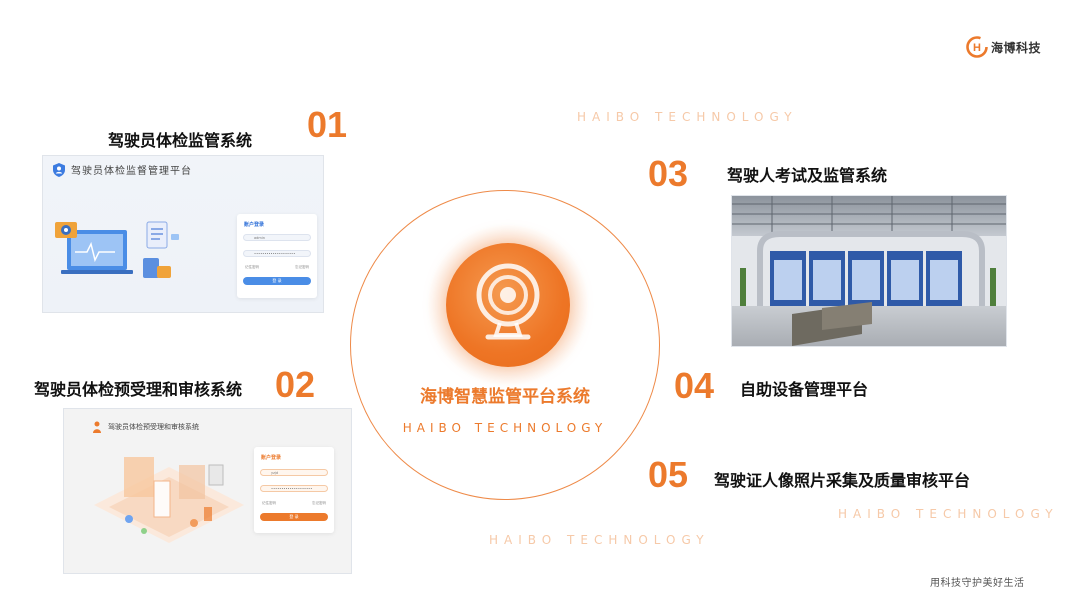 Image resolution: width=1080 pixels, height=609 pixels. What do you see at coordinates (977, 583) in the screenshot?
I see `slogan: 用科技守护美好生活` at bounding box center [977, 583].